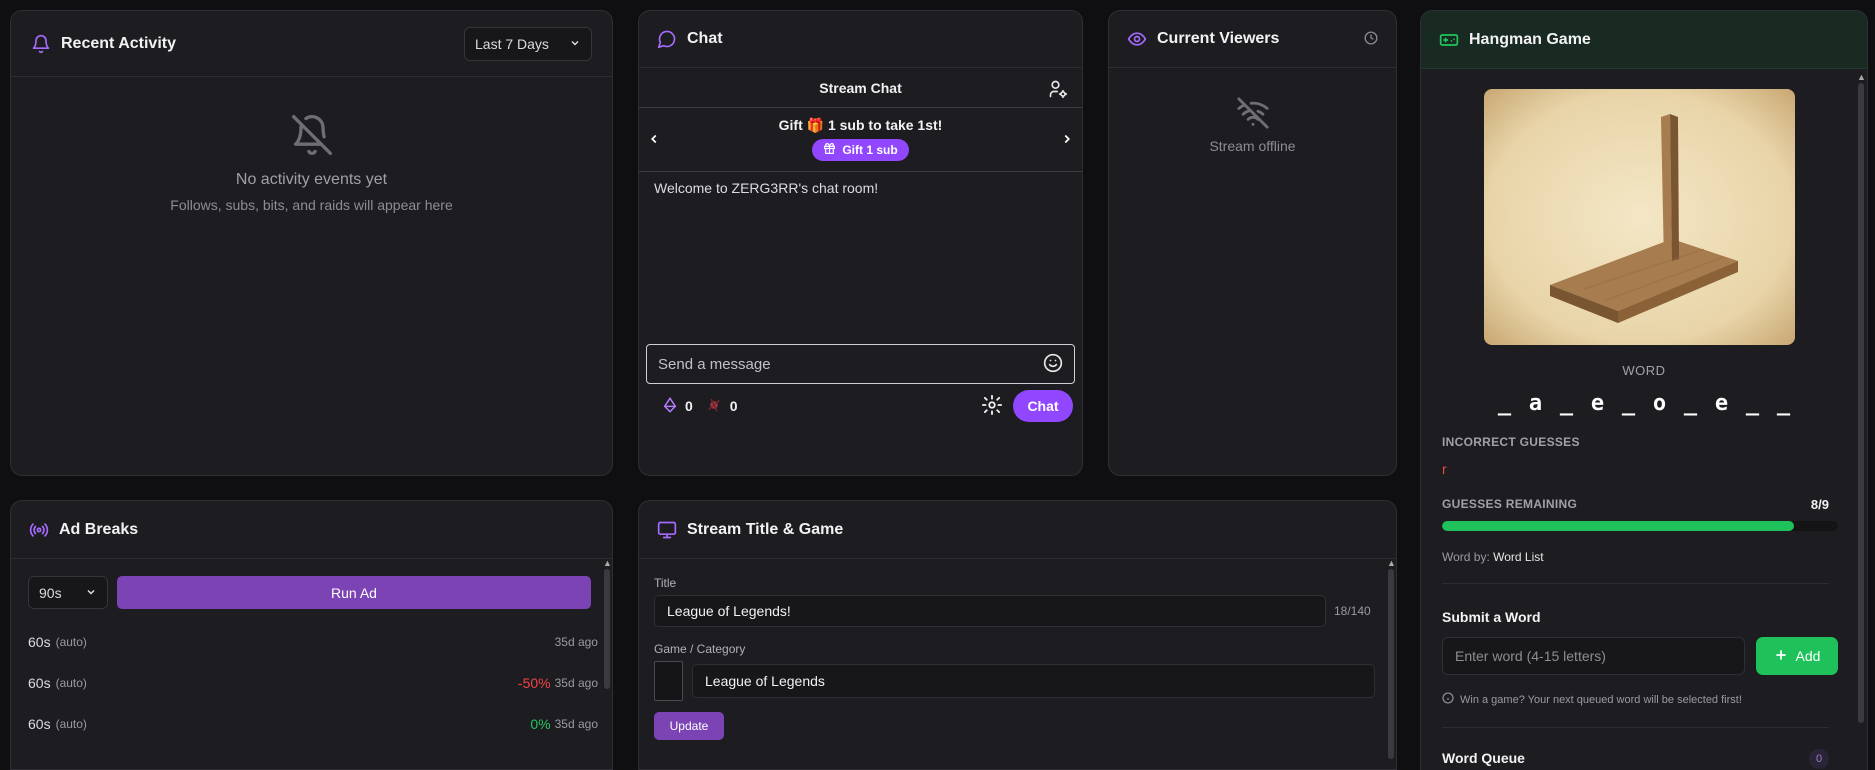  I want to click on chat-settings-icon, so click(992, 406).